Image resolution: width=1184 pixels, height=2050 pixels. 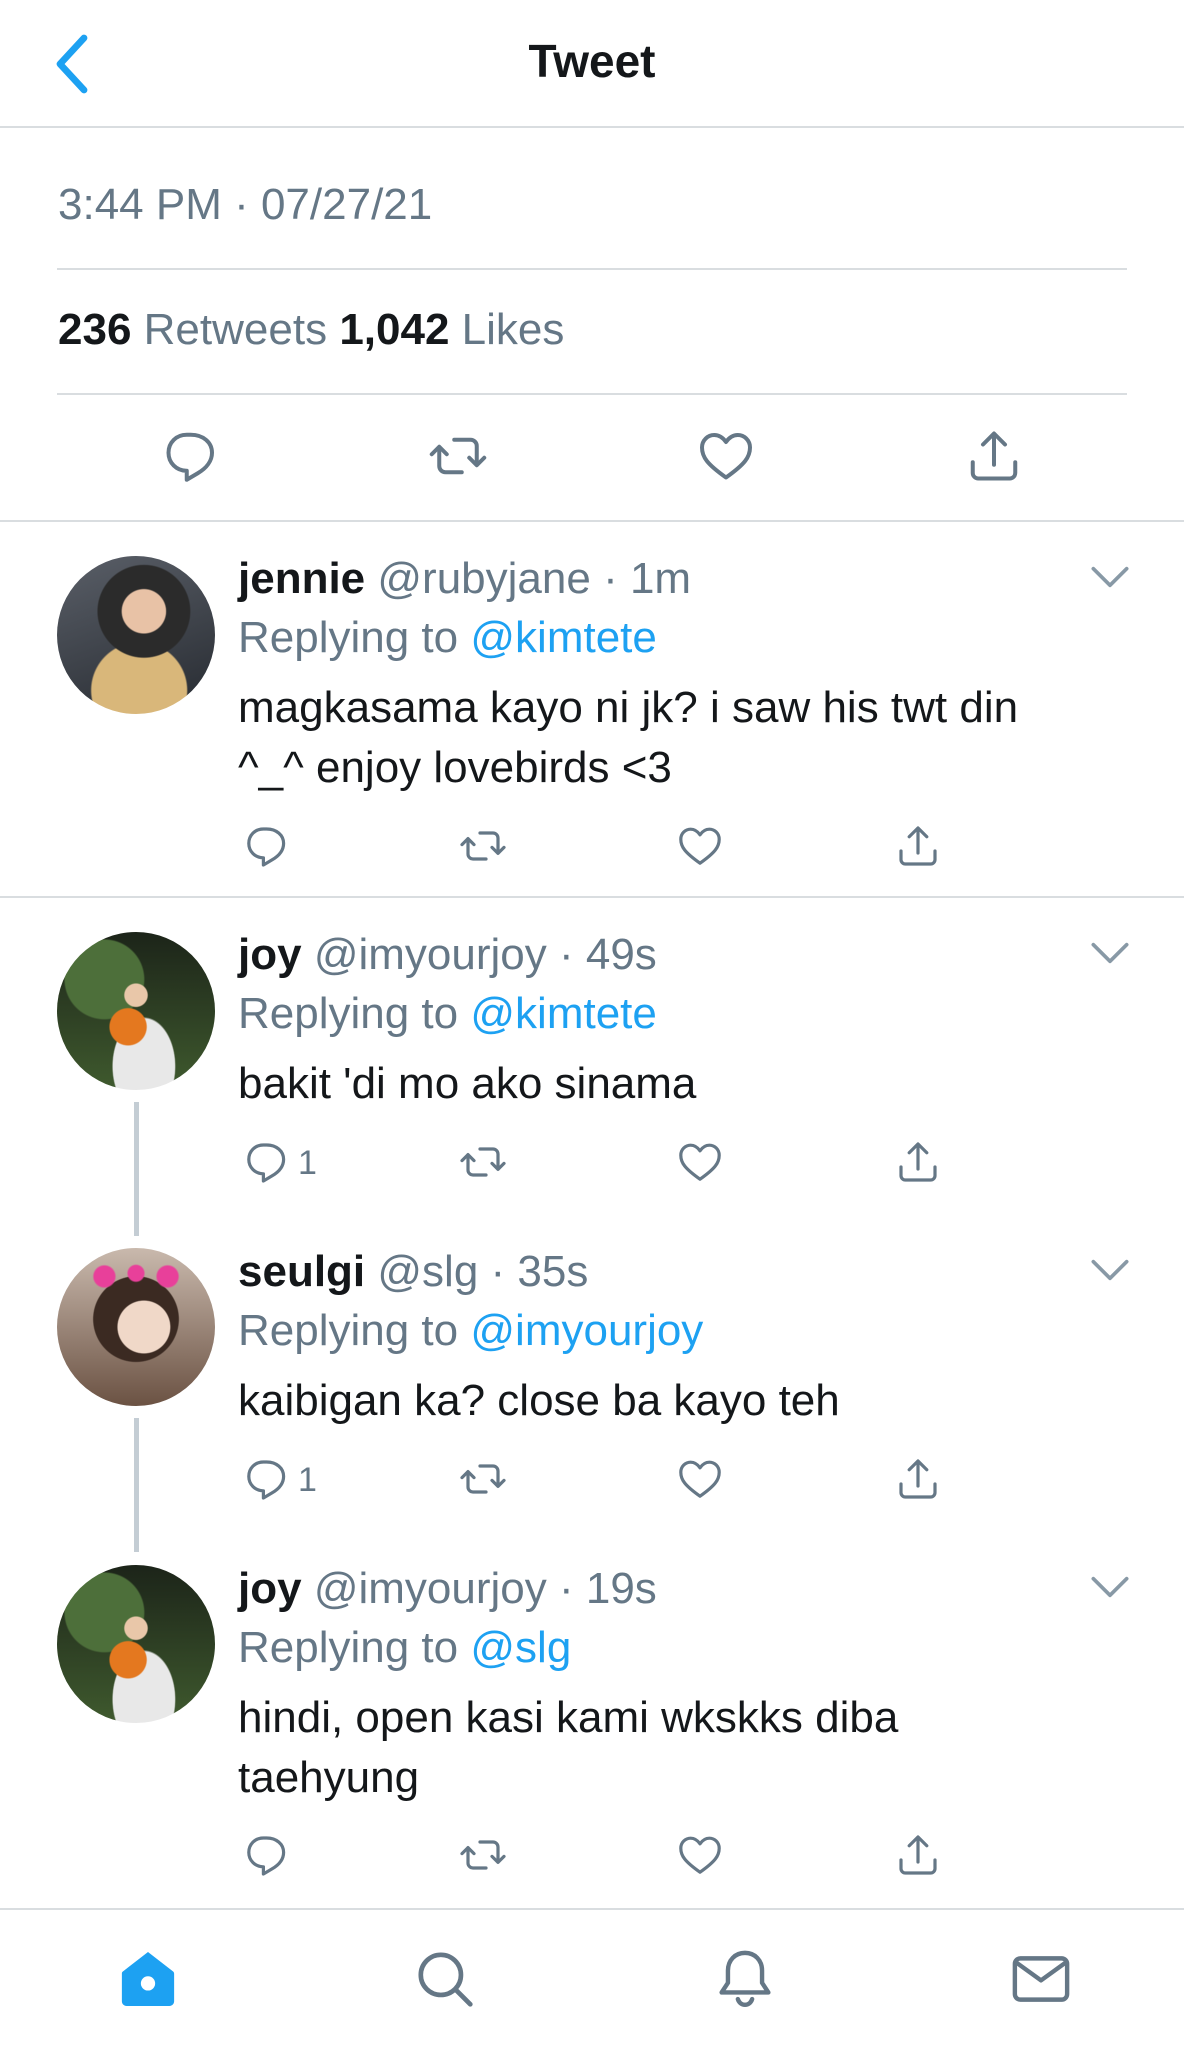 I want to click on likes-label: Likes, so click(x=513, y=329).